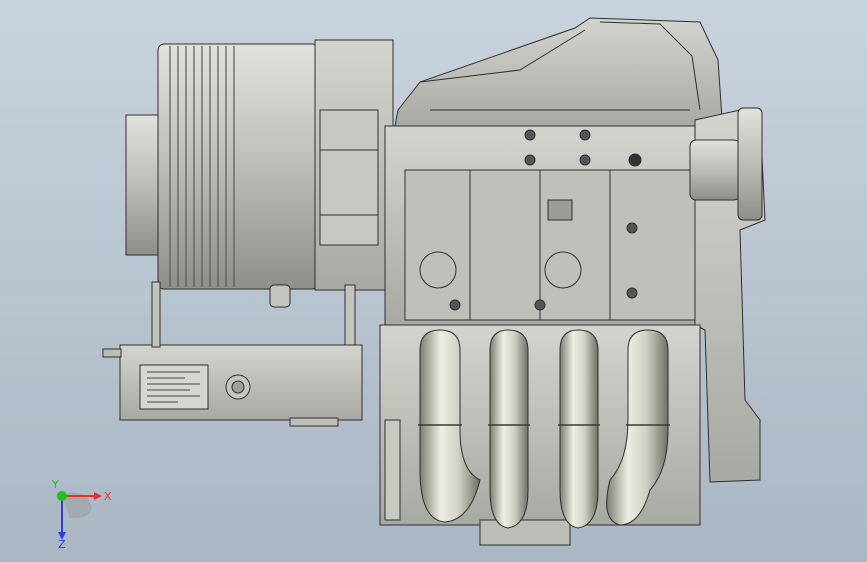 Image resolution: width=867 pixels, height=562 pixels. Describe the element at coordinates (108, 496) in the screenshot. I see `x-axis-label: X` at that location.